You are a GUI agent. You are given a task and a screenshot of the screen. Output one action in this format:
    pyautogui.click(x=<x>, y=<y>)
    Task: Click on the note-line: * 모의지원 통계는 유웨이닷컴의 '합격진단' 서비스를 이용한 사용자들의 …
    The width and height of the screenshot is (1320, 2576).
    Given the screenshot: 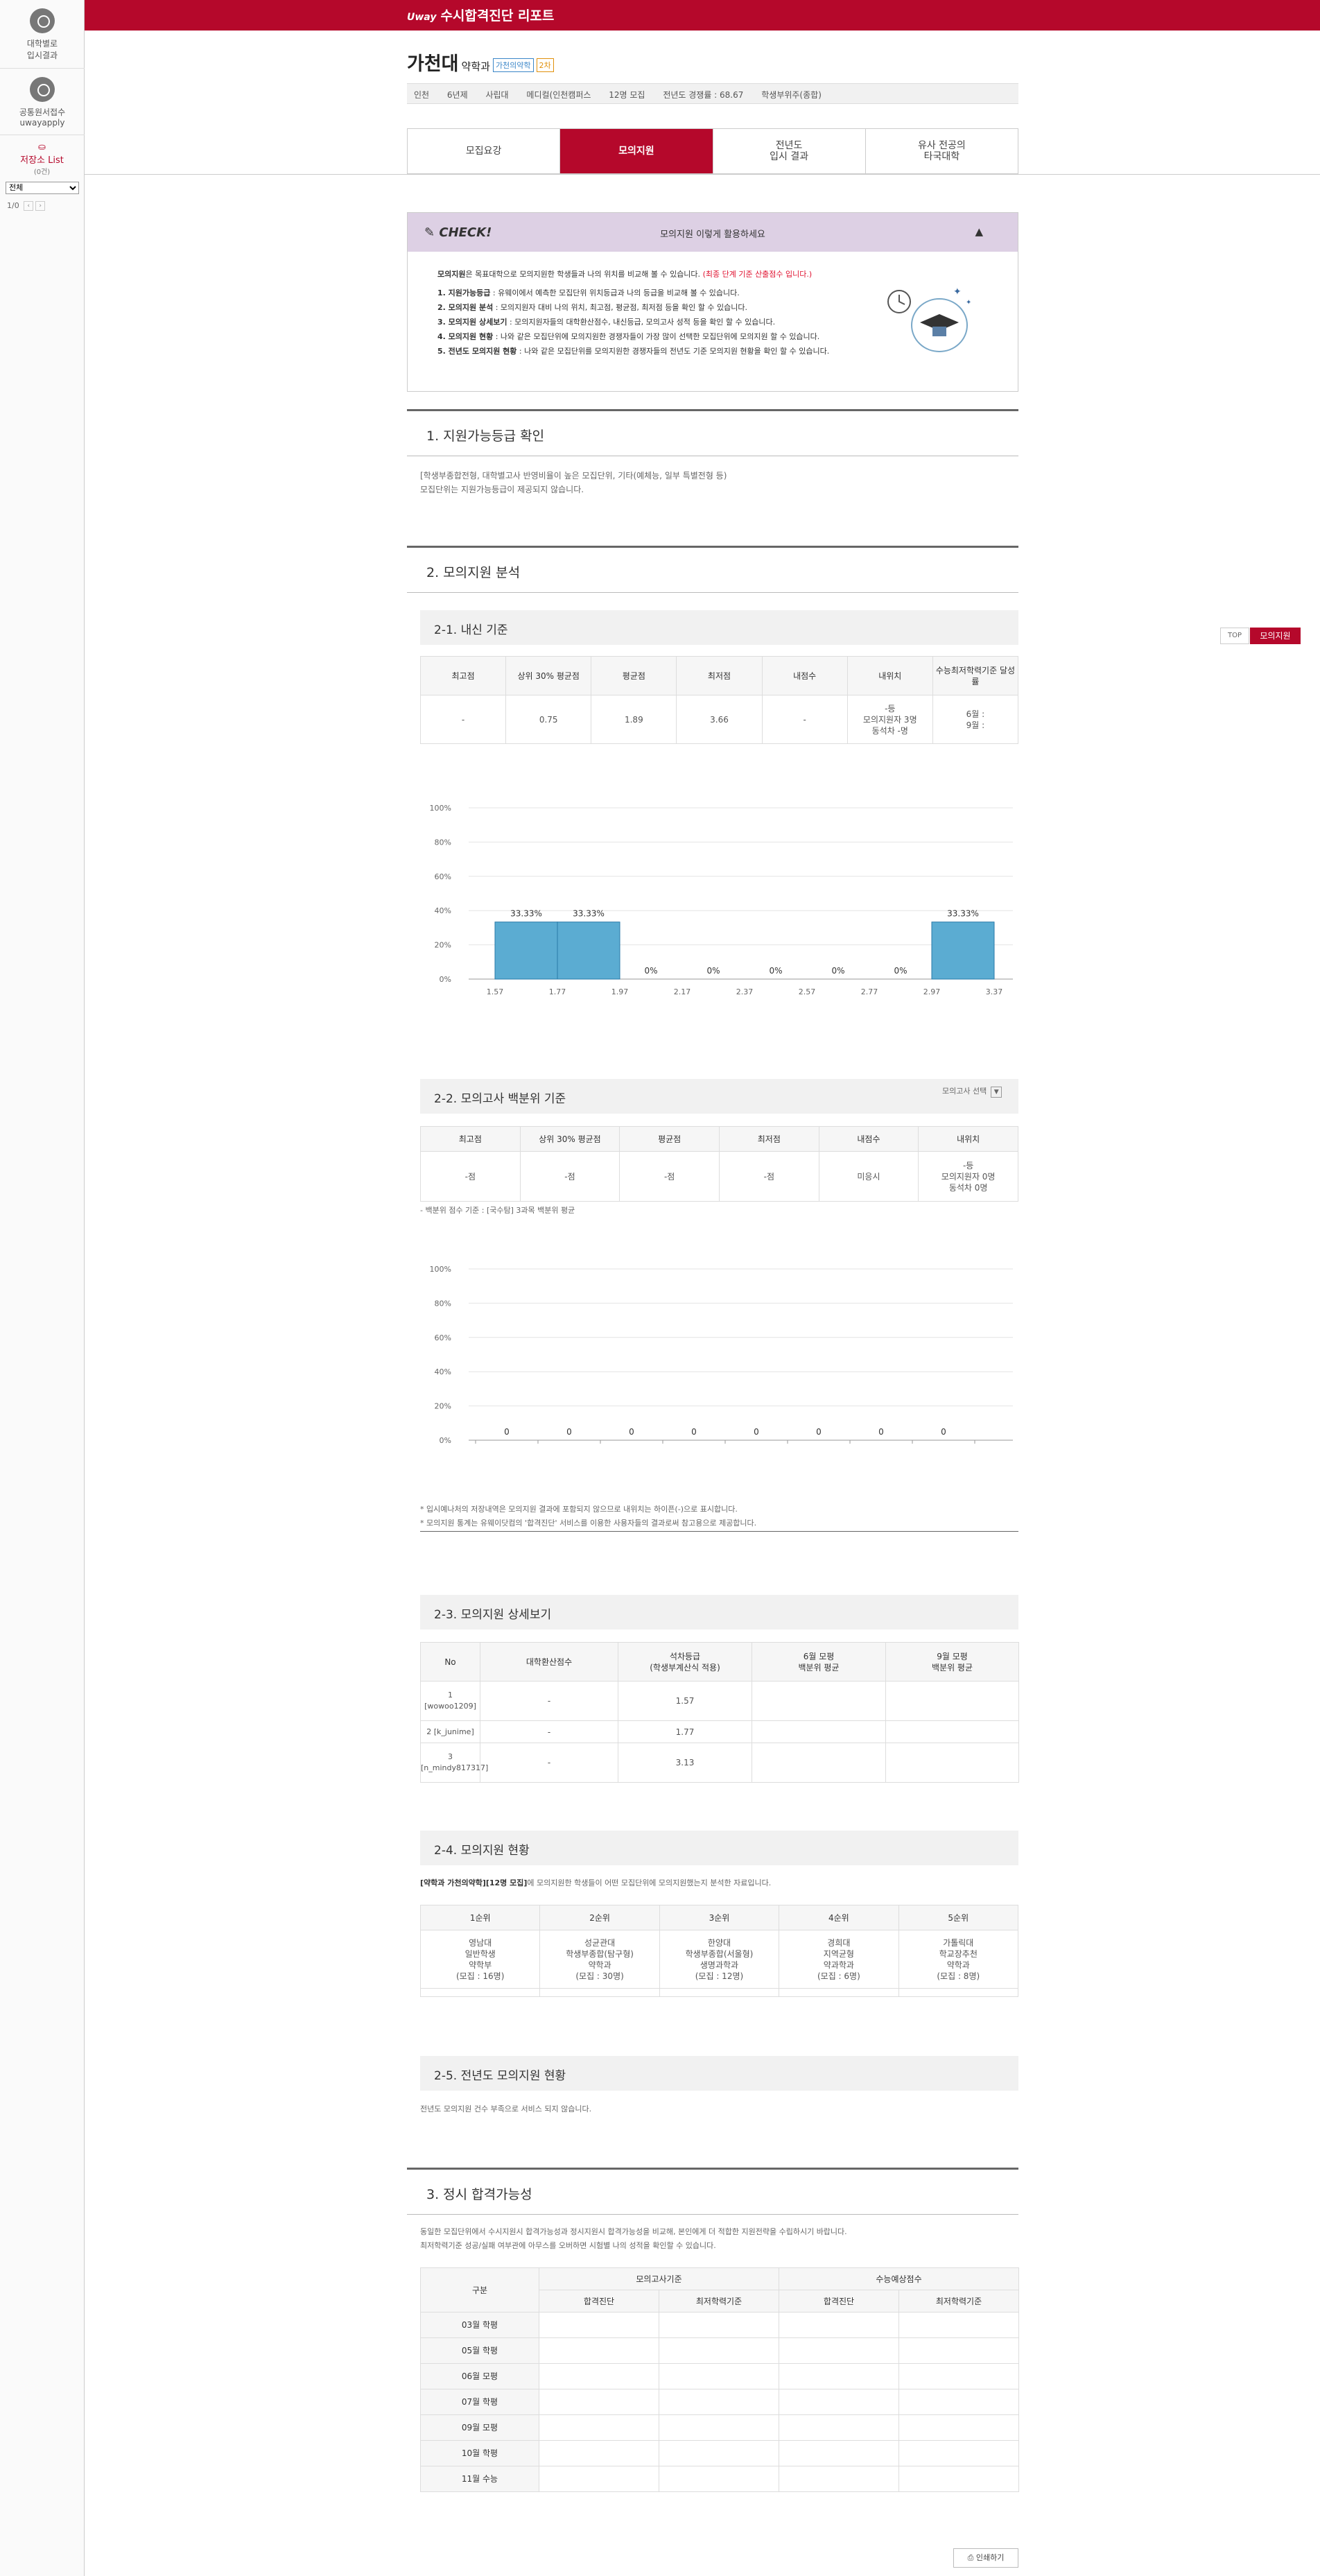 What is the action you would take?
    pyautogui.click(x=588, y=1523)
    